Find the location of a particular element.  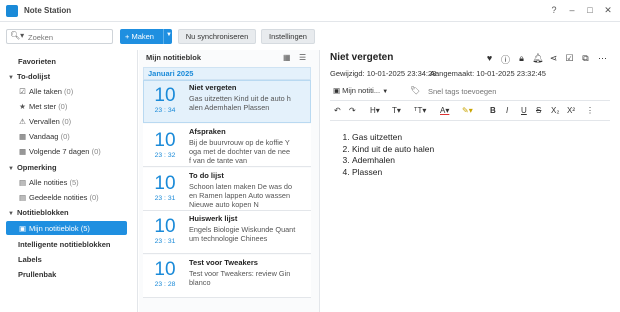

bold-button: B is located at coordinates (493, 110).